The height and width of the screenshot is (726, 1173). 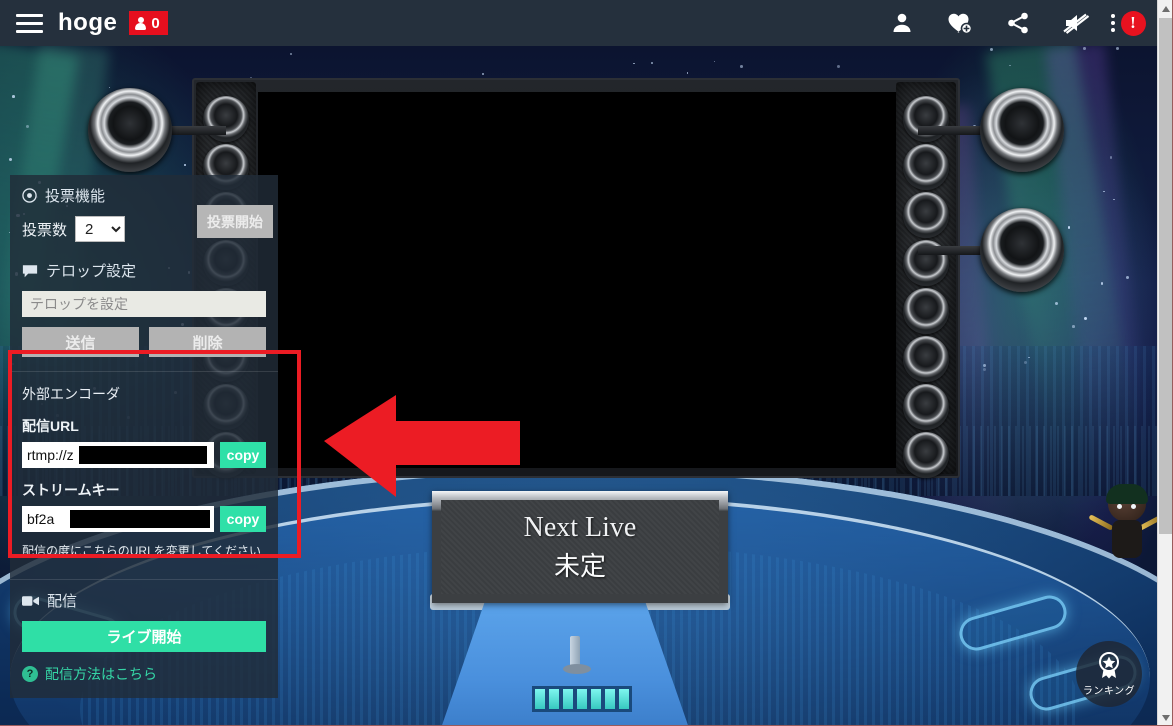 What do you see at coordinates (577, 669) in the screenshot?
I see `microphone-base` at bounding box center [577, 669].